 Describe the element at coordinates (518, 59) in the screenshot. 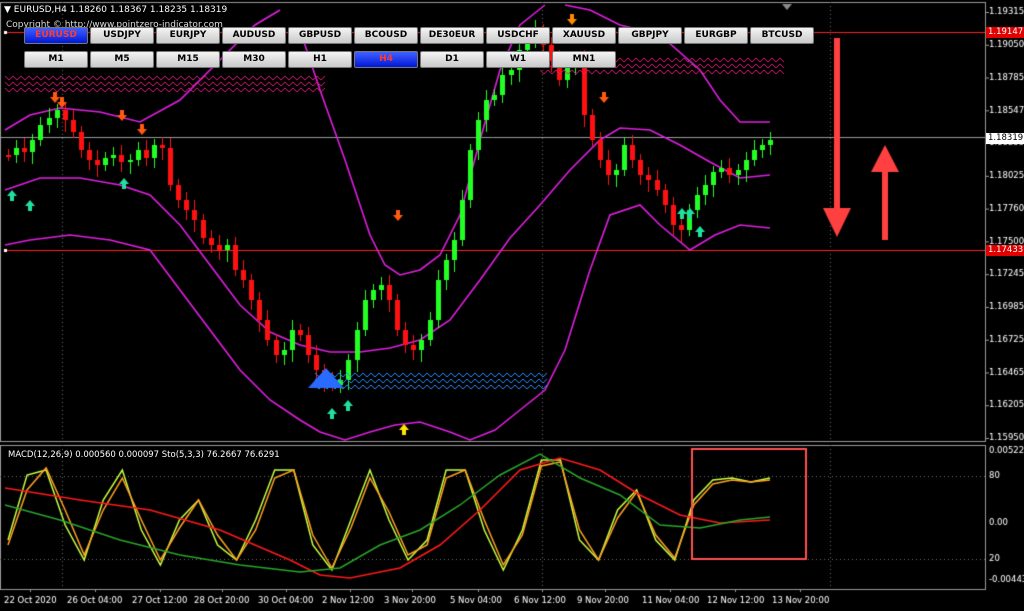

I see `timeframe-button-w1: W1` at that location.